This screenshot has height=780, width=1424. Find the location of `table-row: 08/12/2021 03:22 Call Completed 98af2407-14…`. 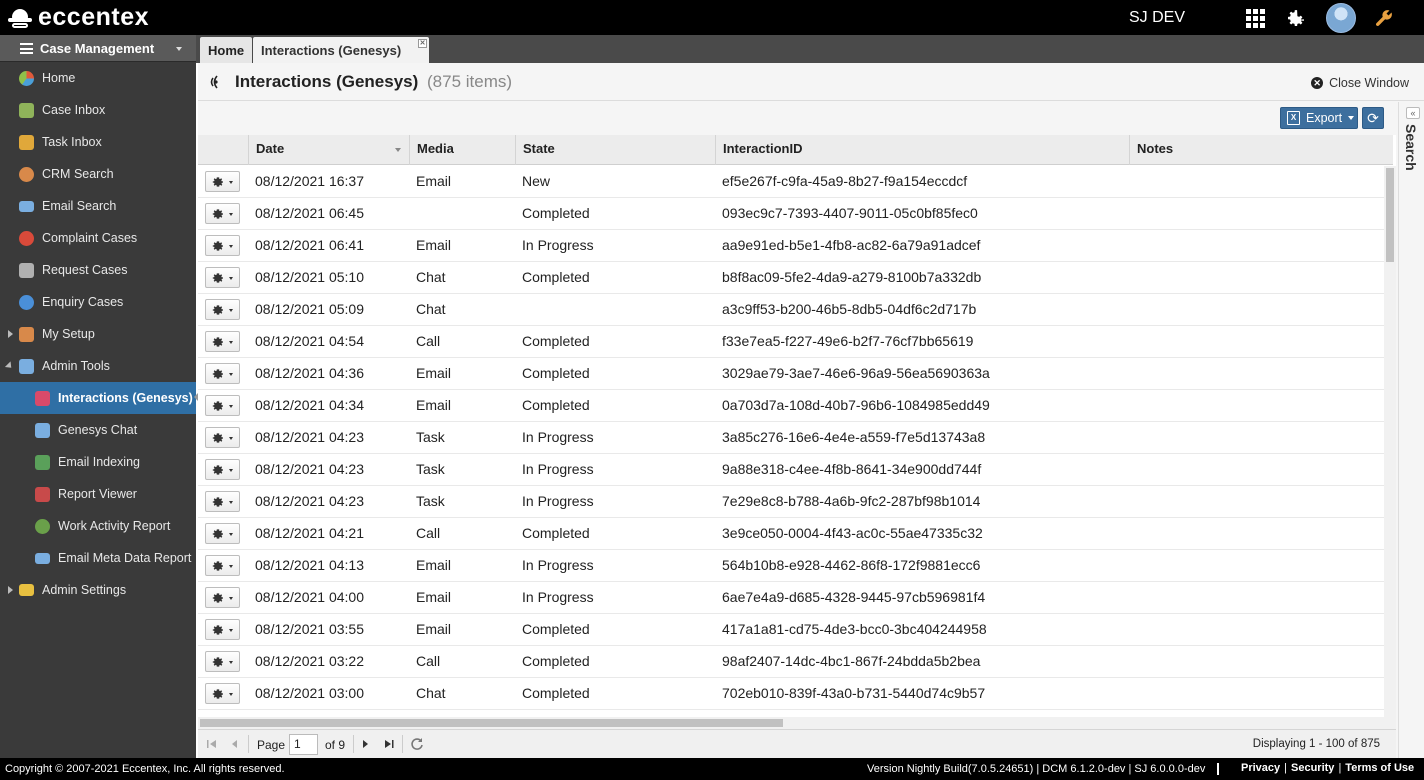

table-row: 08/12/2021 03:22 Call Completed 98af2407-14… is located at coordinates (791, 662).